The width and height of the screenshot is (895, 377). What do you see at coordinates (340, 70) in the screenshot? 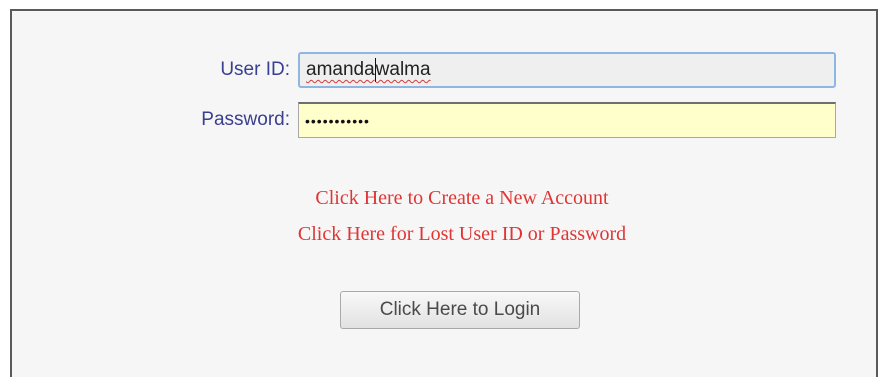
I see `user-id-value-before-caret: amanda` at bounding box center [340, 70].